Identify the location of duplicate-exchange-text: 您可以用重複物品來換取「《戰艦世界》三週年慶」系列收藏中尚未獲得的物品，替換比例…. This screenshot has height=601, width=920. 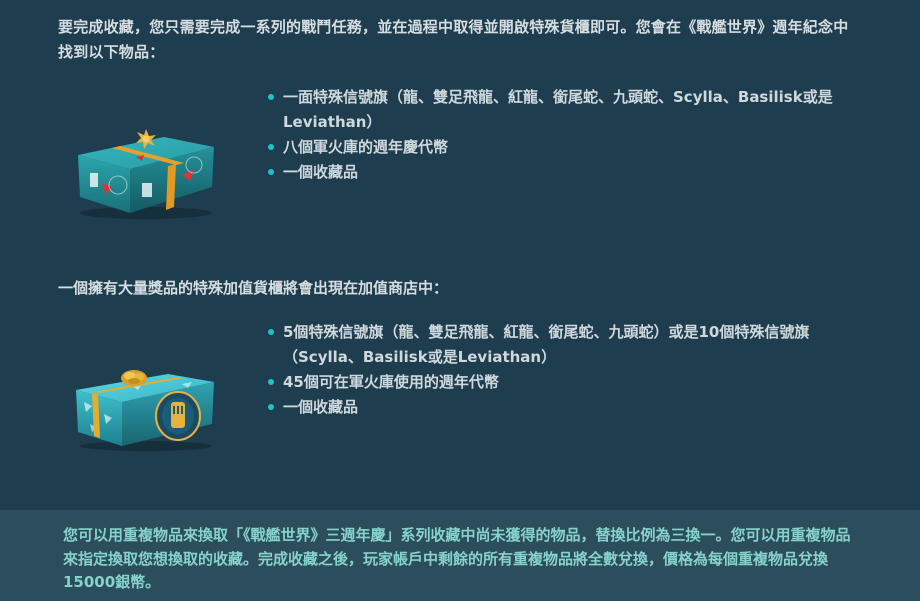
(457, 558).